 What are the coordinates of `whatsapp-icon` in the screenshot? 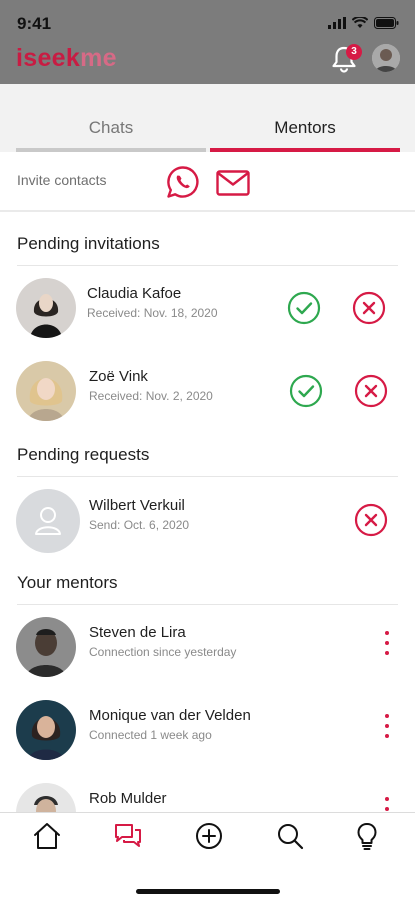 It's located at (183, 182).